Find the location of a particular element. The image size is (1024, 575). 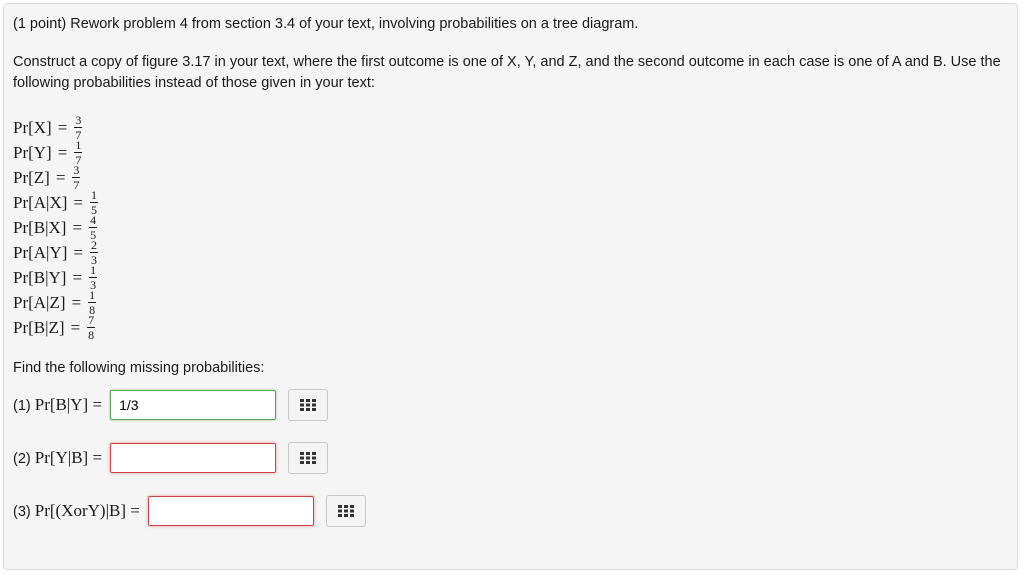

probability-label: Pr[A|Y] is located at coordinates (40, 252).